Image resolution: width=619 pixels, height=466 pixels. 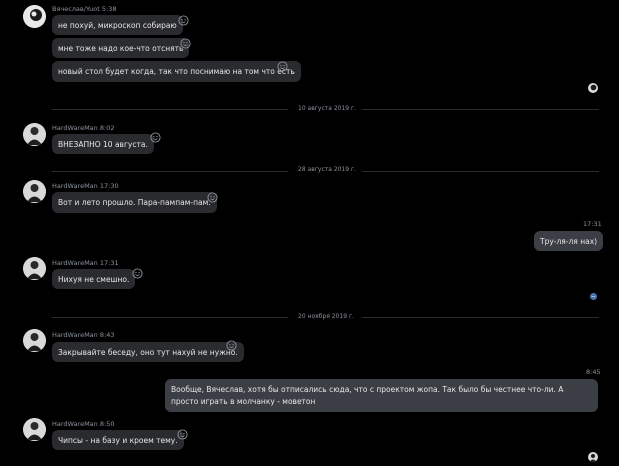 I want to click on message-header: HardWareMan 8:43, so click(x=83, y=335).